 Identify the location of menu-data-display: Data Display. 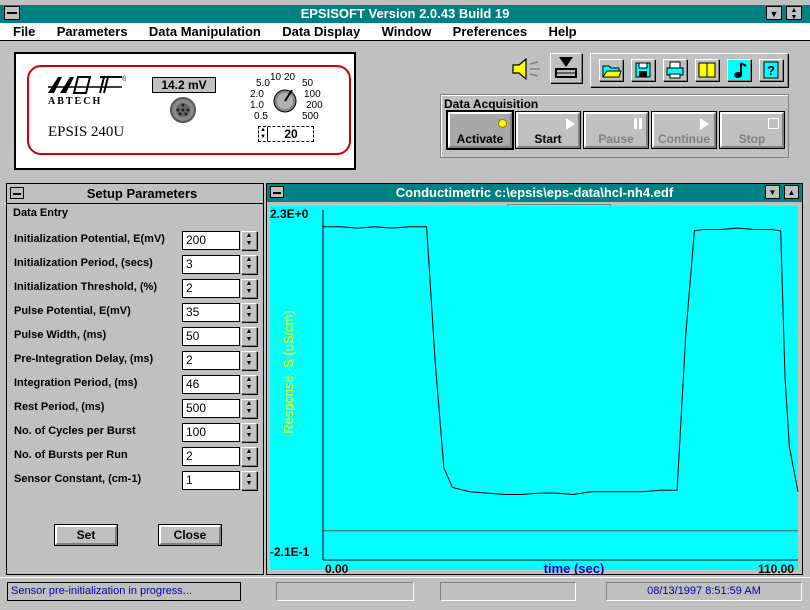
(321, 32).